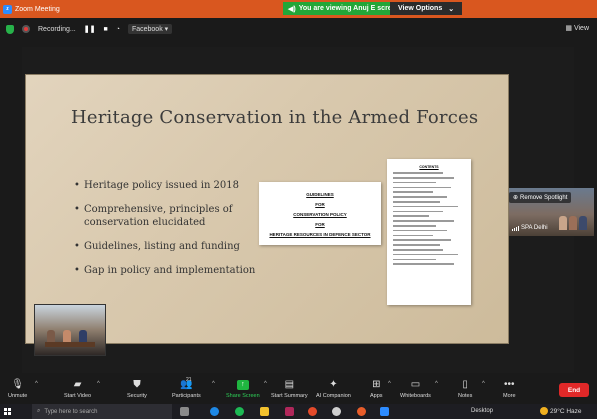  What do you see at coordinates (213, 384) in the screenshot?
I see `participants-options-chevron-icon: ^` at bounding box center [213, 384].